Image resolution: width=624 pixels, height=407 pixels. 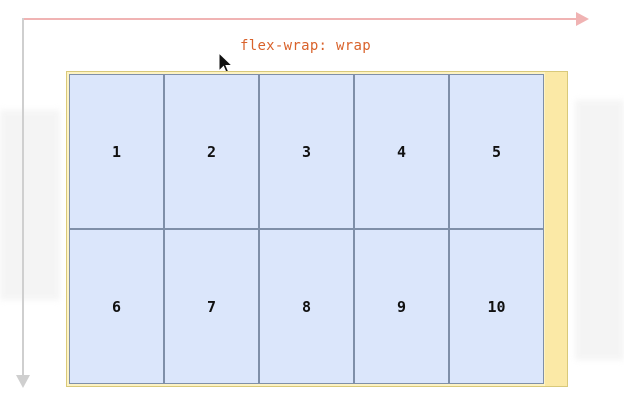 What do you see at coordinates (23, 198) in the screenshot?
I see `cross-axis-arrow` at bounding box center [23, 198].